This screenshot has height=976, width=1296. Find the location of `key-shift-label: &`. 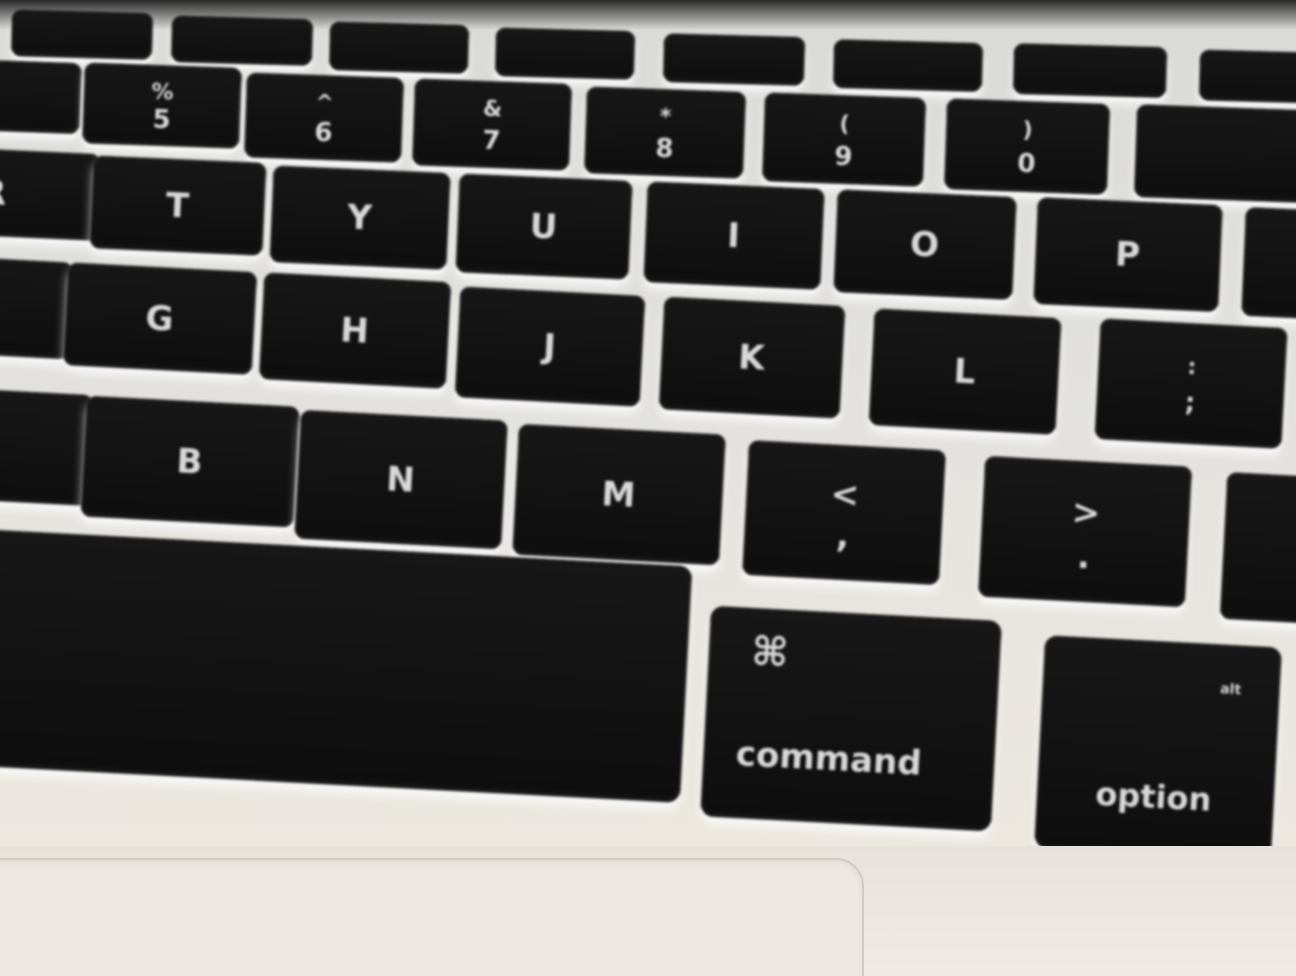

key-shift-label: & is located at coordinates (492, 110).